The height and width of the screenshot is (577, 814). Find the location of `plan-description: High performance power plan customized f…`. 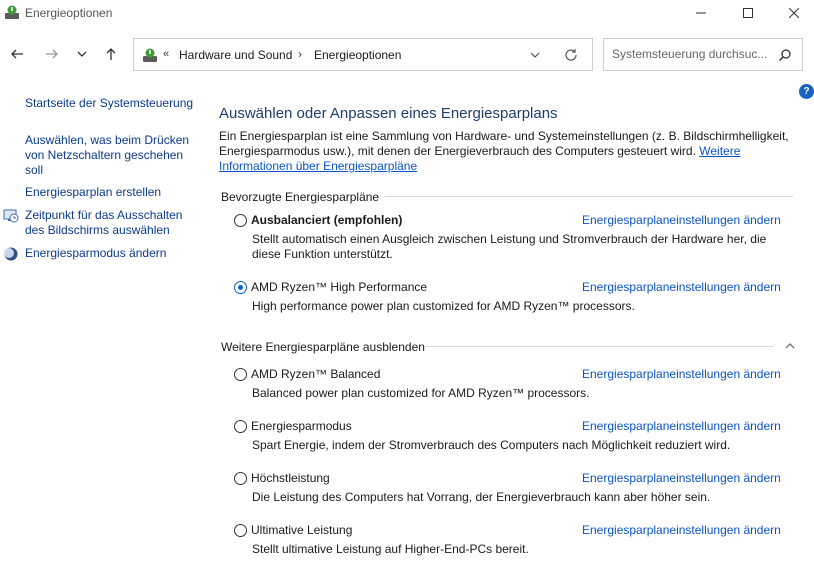

plan-description: High performance power plan customized f… is located at coordinates (443, 306).